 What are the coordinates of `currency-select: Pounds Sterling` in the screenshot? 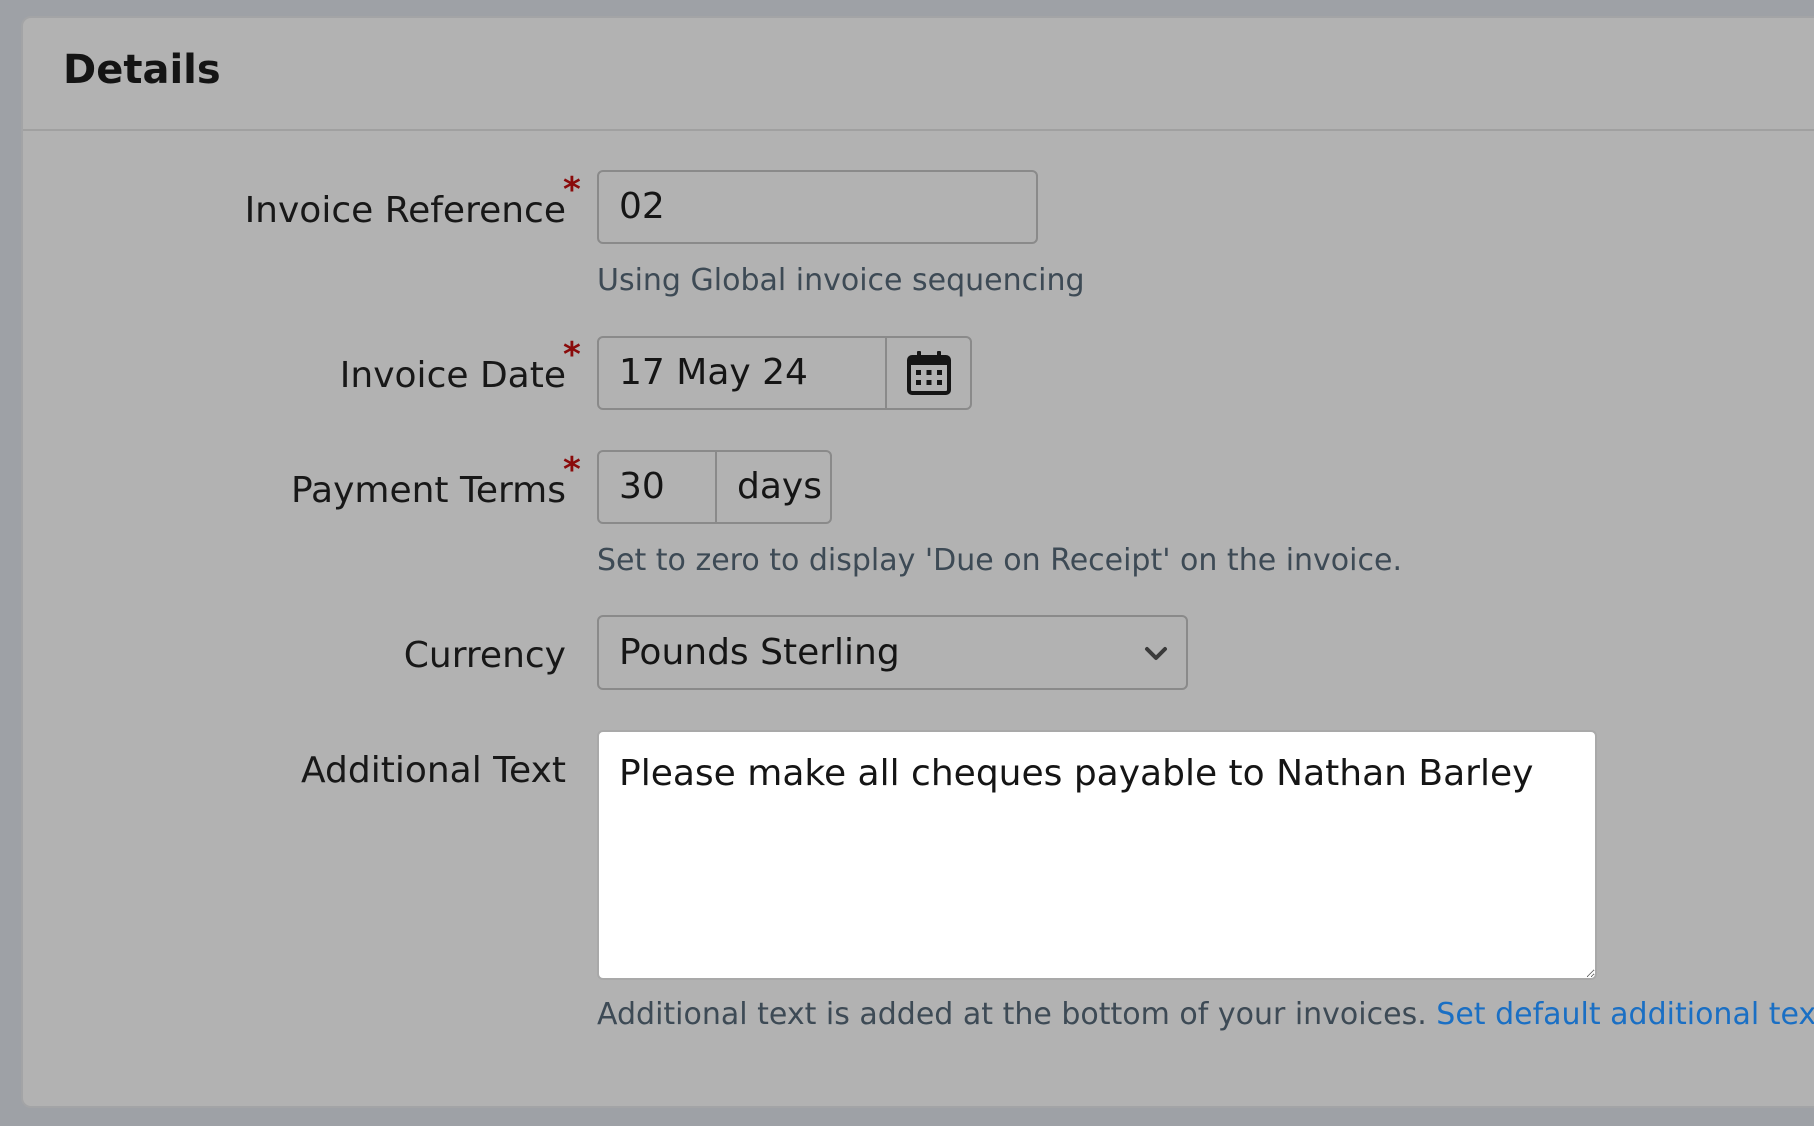 It's located at (892, 652).